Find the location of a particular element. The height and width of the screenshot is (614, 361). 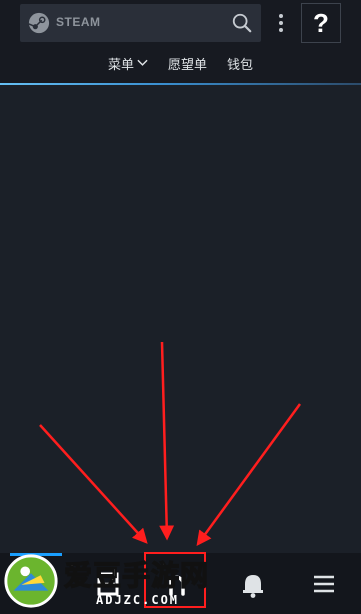

watermark: 爱豆手游网 ADJZC.COM is located at coordinates (125, 581).